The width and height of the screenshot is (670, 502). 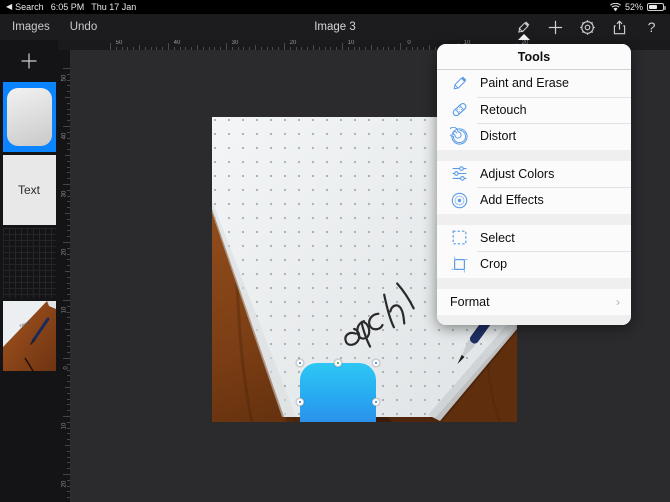 I want to click on menu-label: Retouch, so click(x=503, y=109).